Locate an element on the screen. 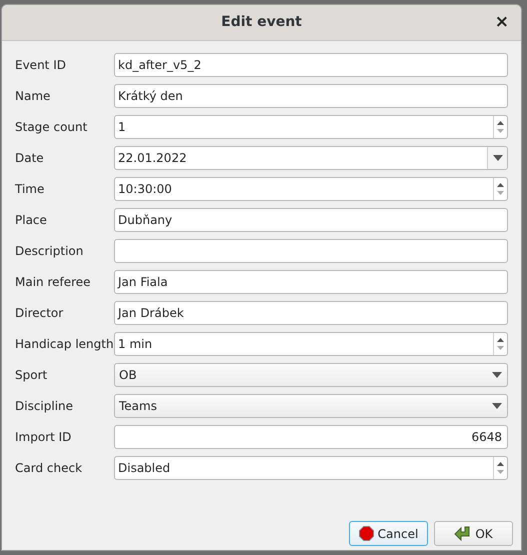 The image size is (527, 555). input-field: Krátký den is located at coordinates (311, 96).